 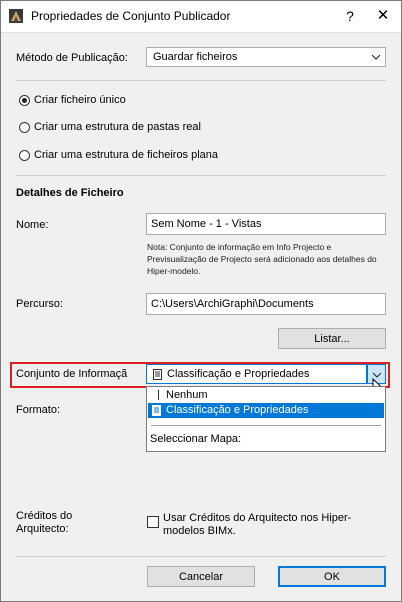 What do you see at coordinates (70, 193) in the screenshot?
I see `file-details-heading: Detalhes de Ficheiro` at bounding box center [70, 193].